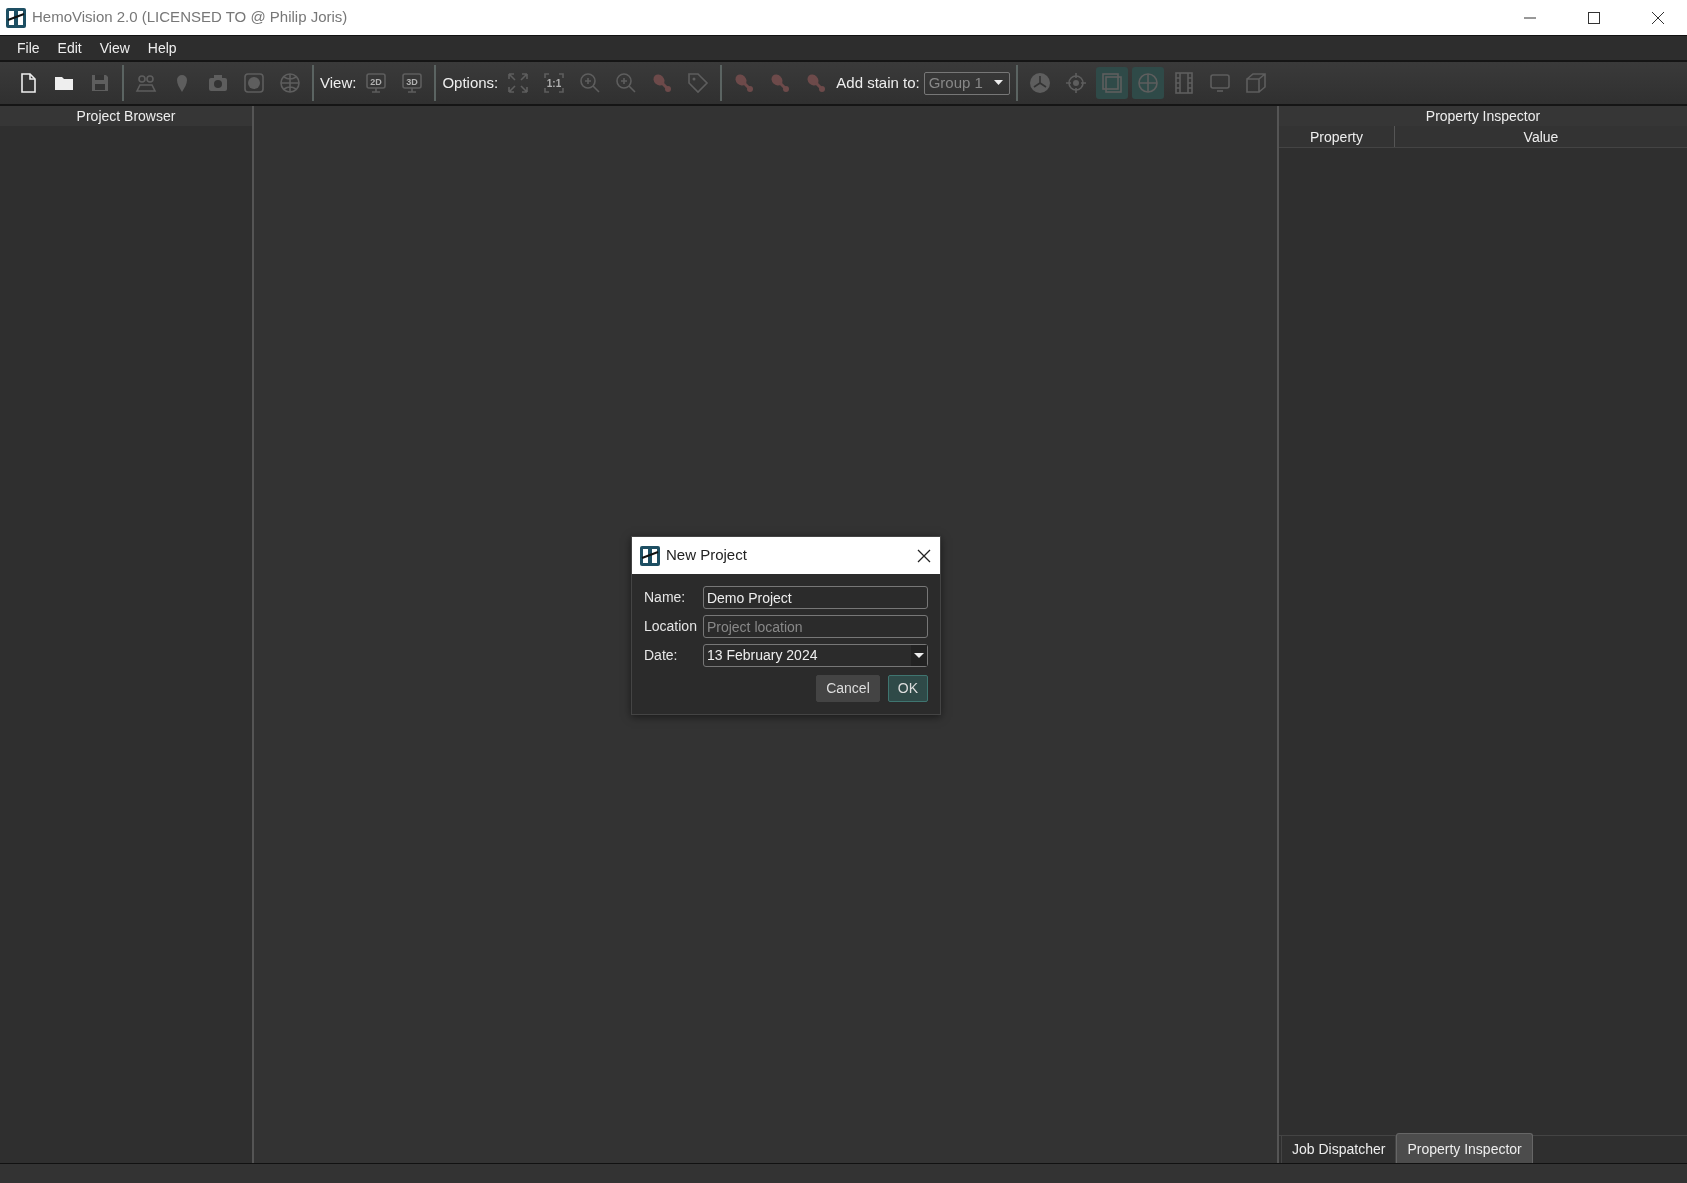 This screenshot has width=1687, height=1183. I want to click on menu-item: Edit, so click(69, 48).